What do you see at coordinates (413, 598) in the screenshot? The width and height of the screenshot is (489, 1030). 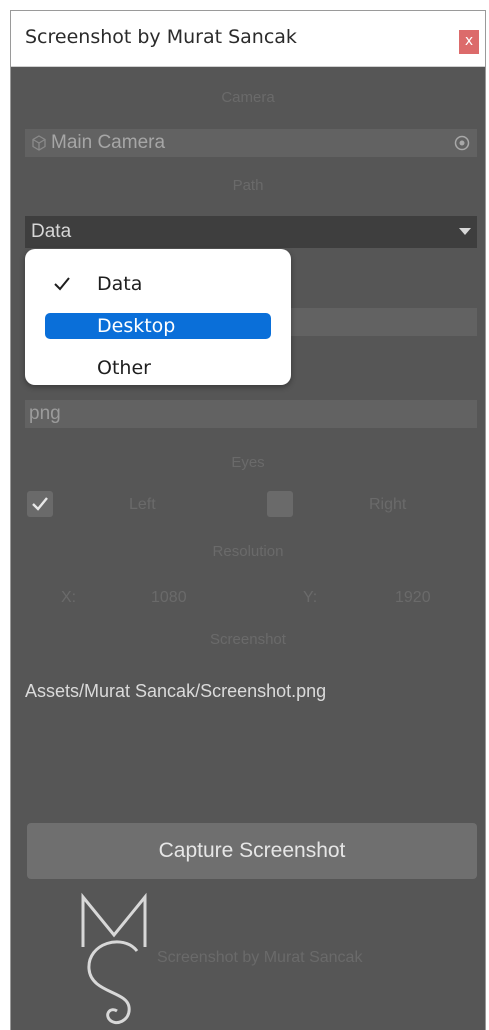 I see `resolution-y-field: 1920` at bounding box center [413, 598].